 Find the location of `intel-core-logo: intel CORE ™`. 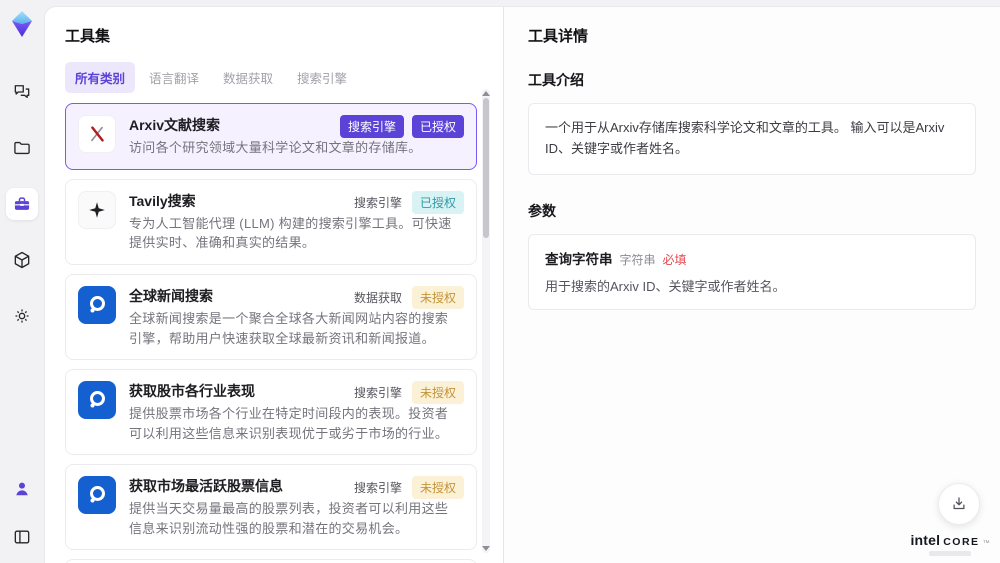

intel-core-logo: intel CORE ™ is located at coordinates (950, 544).